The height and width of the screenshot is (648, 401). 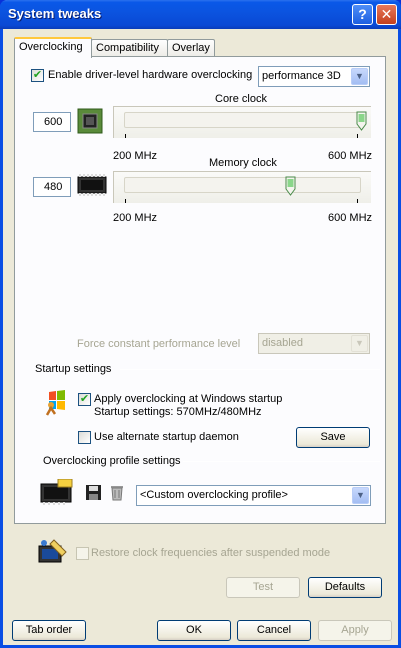 I want to click on card-restore-icon, so click(x=53, y=552).